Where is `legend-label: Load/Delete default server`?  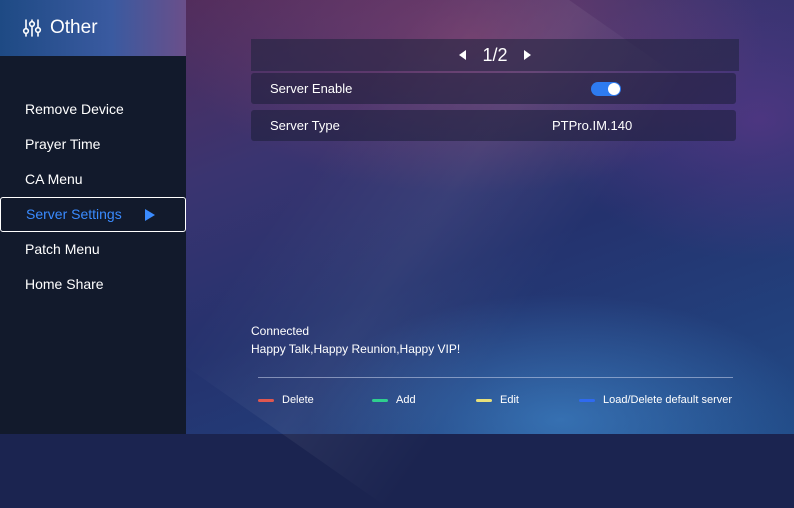
legend-label: Load/Delete default server is located at coordinates (668, 400).